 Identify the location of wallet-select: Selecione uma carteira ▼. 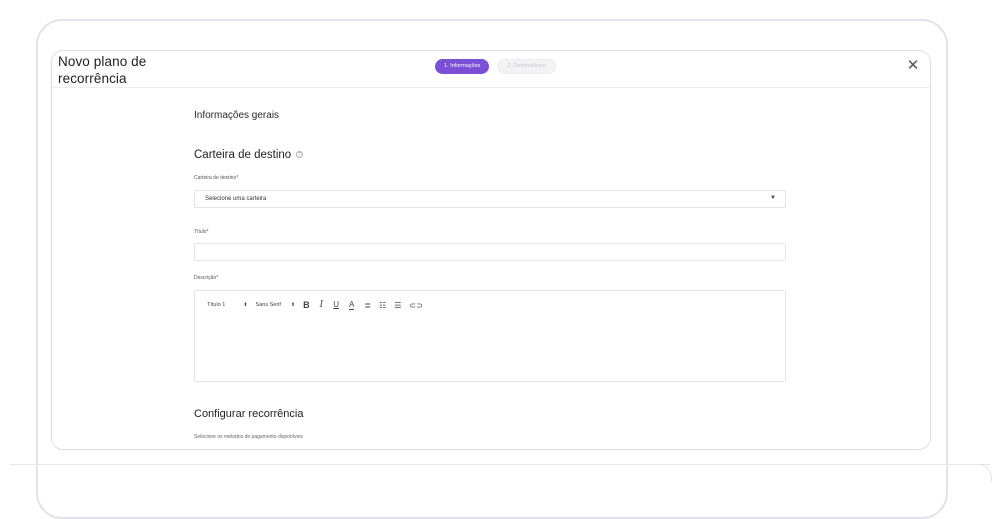
(490, 199).